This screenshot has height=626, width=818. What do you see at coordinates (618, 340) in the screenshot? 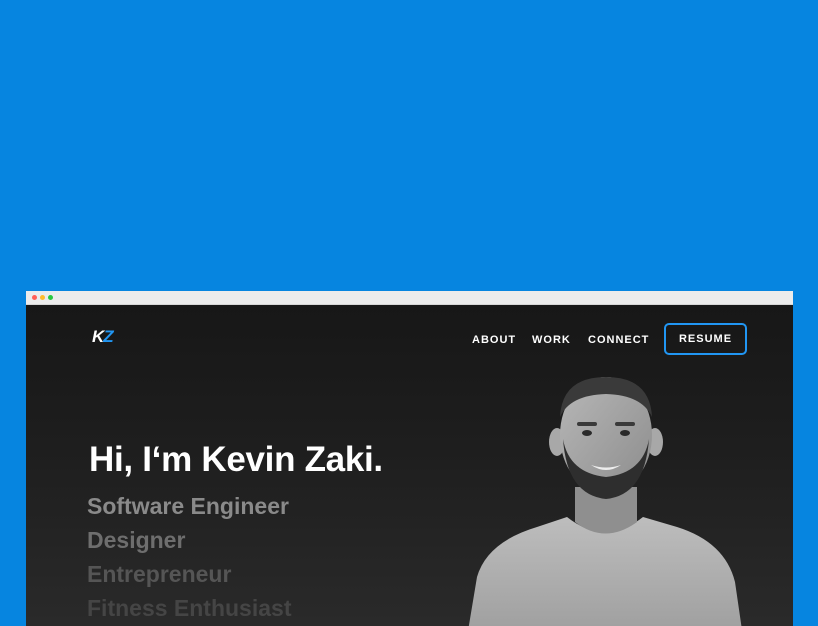
I see `nav-link-connect: CONNECT` at bounding box center [618, 340].